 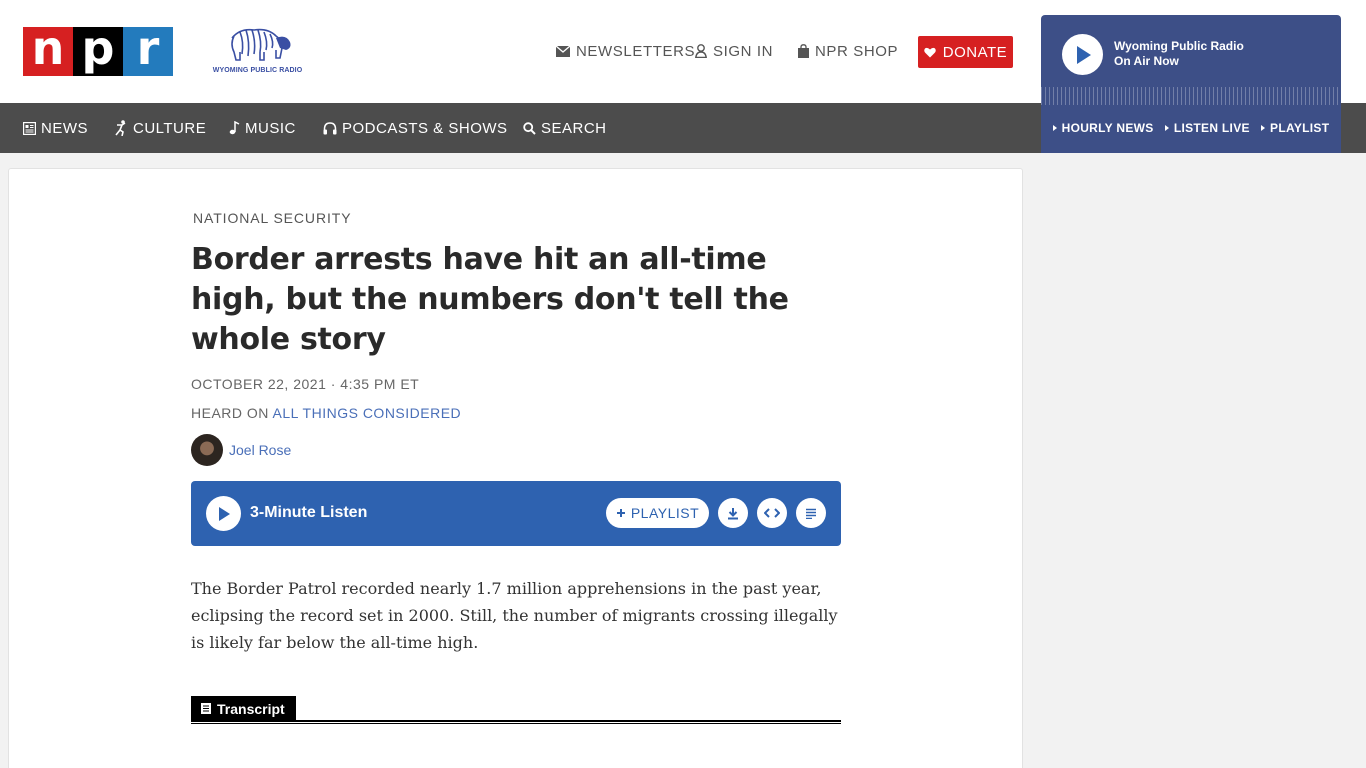 What do you see at coordinates (1107, 128) in the screenshot?
I see `hourly-news-label: HOURLY NEWS` at bounding box center [1107, 128].